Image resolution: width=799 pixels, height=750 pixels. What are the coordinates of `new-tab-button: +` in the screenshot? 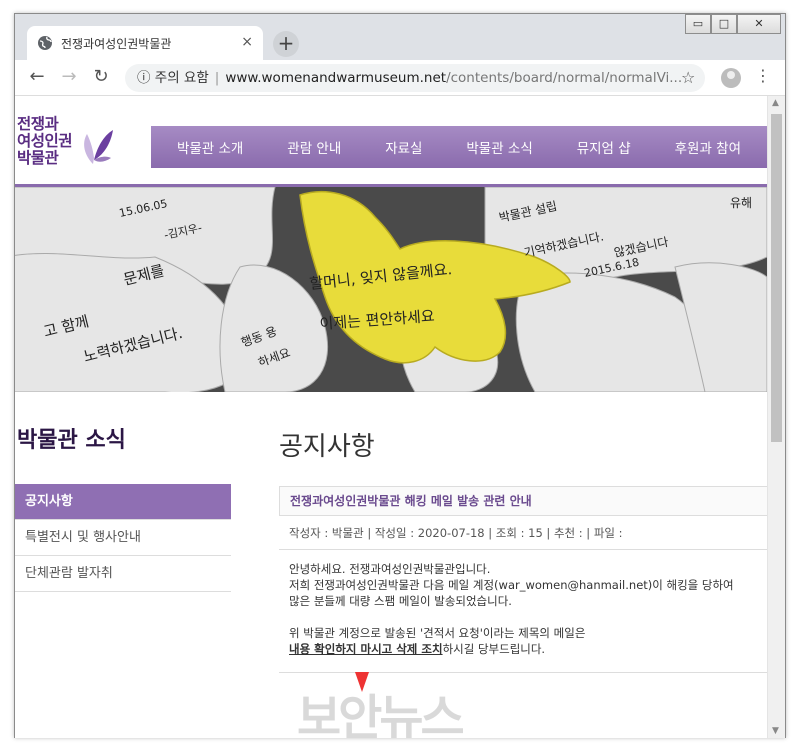 It's located at (286, 44).